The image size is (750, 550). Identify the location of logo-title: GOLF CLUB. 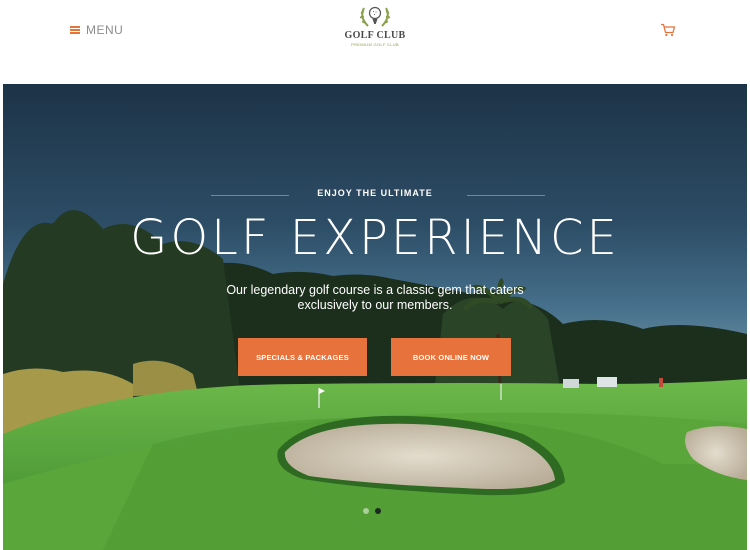
(375, 35).